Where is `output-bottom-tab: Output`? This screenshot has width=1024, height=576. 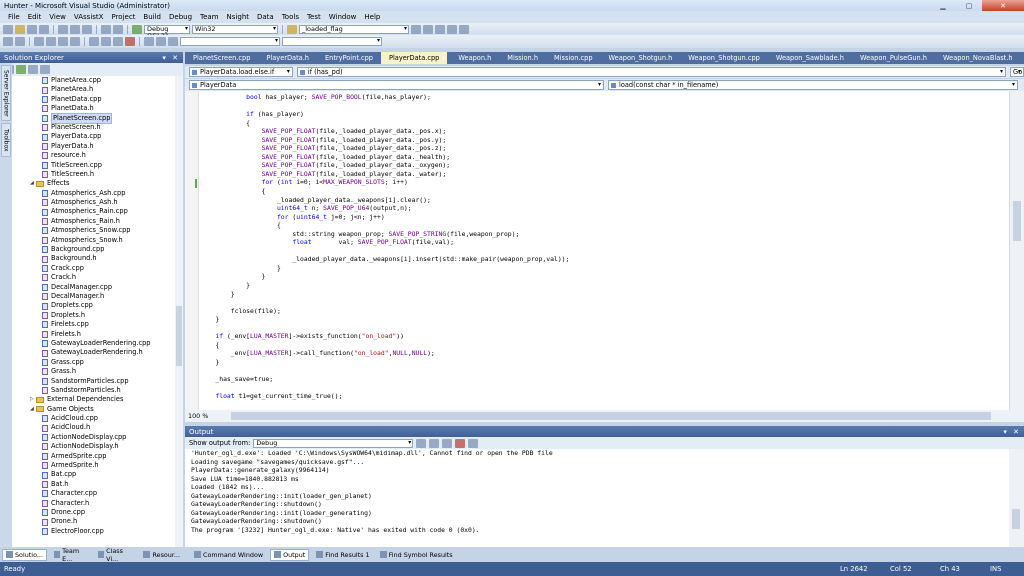 output-bottom-tab: Output is located at coordinates (290, 554).